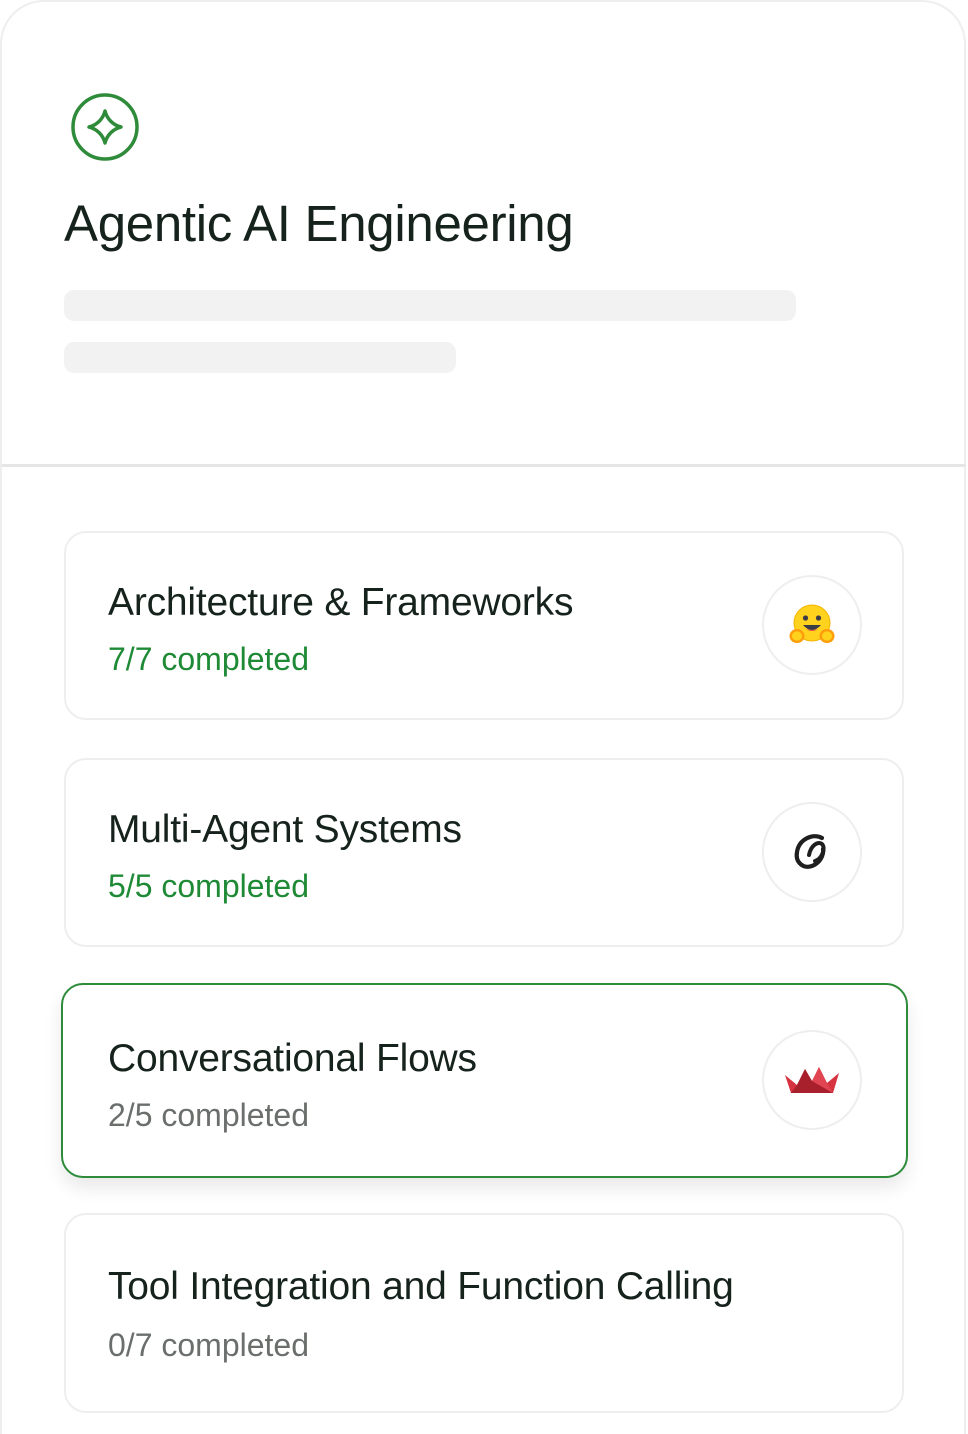 Image resolution: width=968 pixels, height=1434 pixels. I want to click on module-progress: 7/7 completed, so click(209, 659).